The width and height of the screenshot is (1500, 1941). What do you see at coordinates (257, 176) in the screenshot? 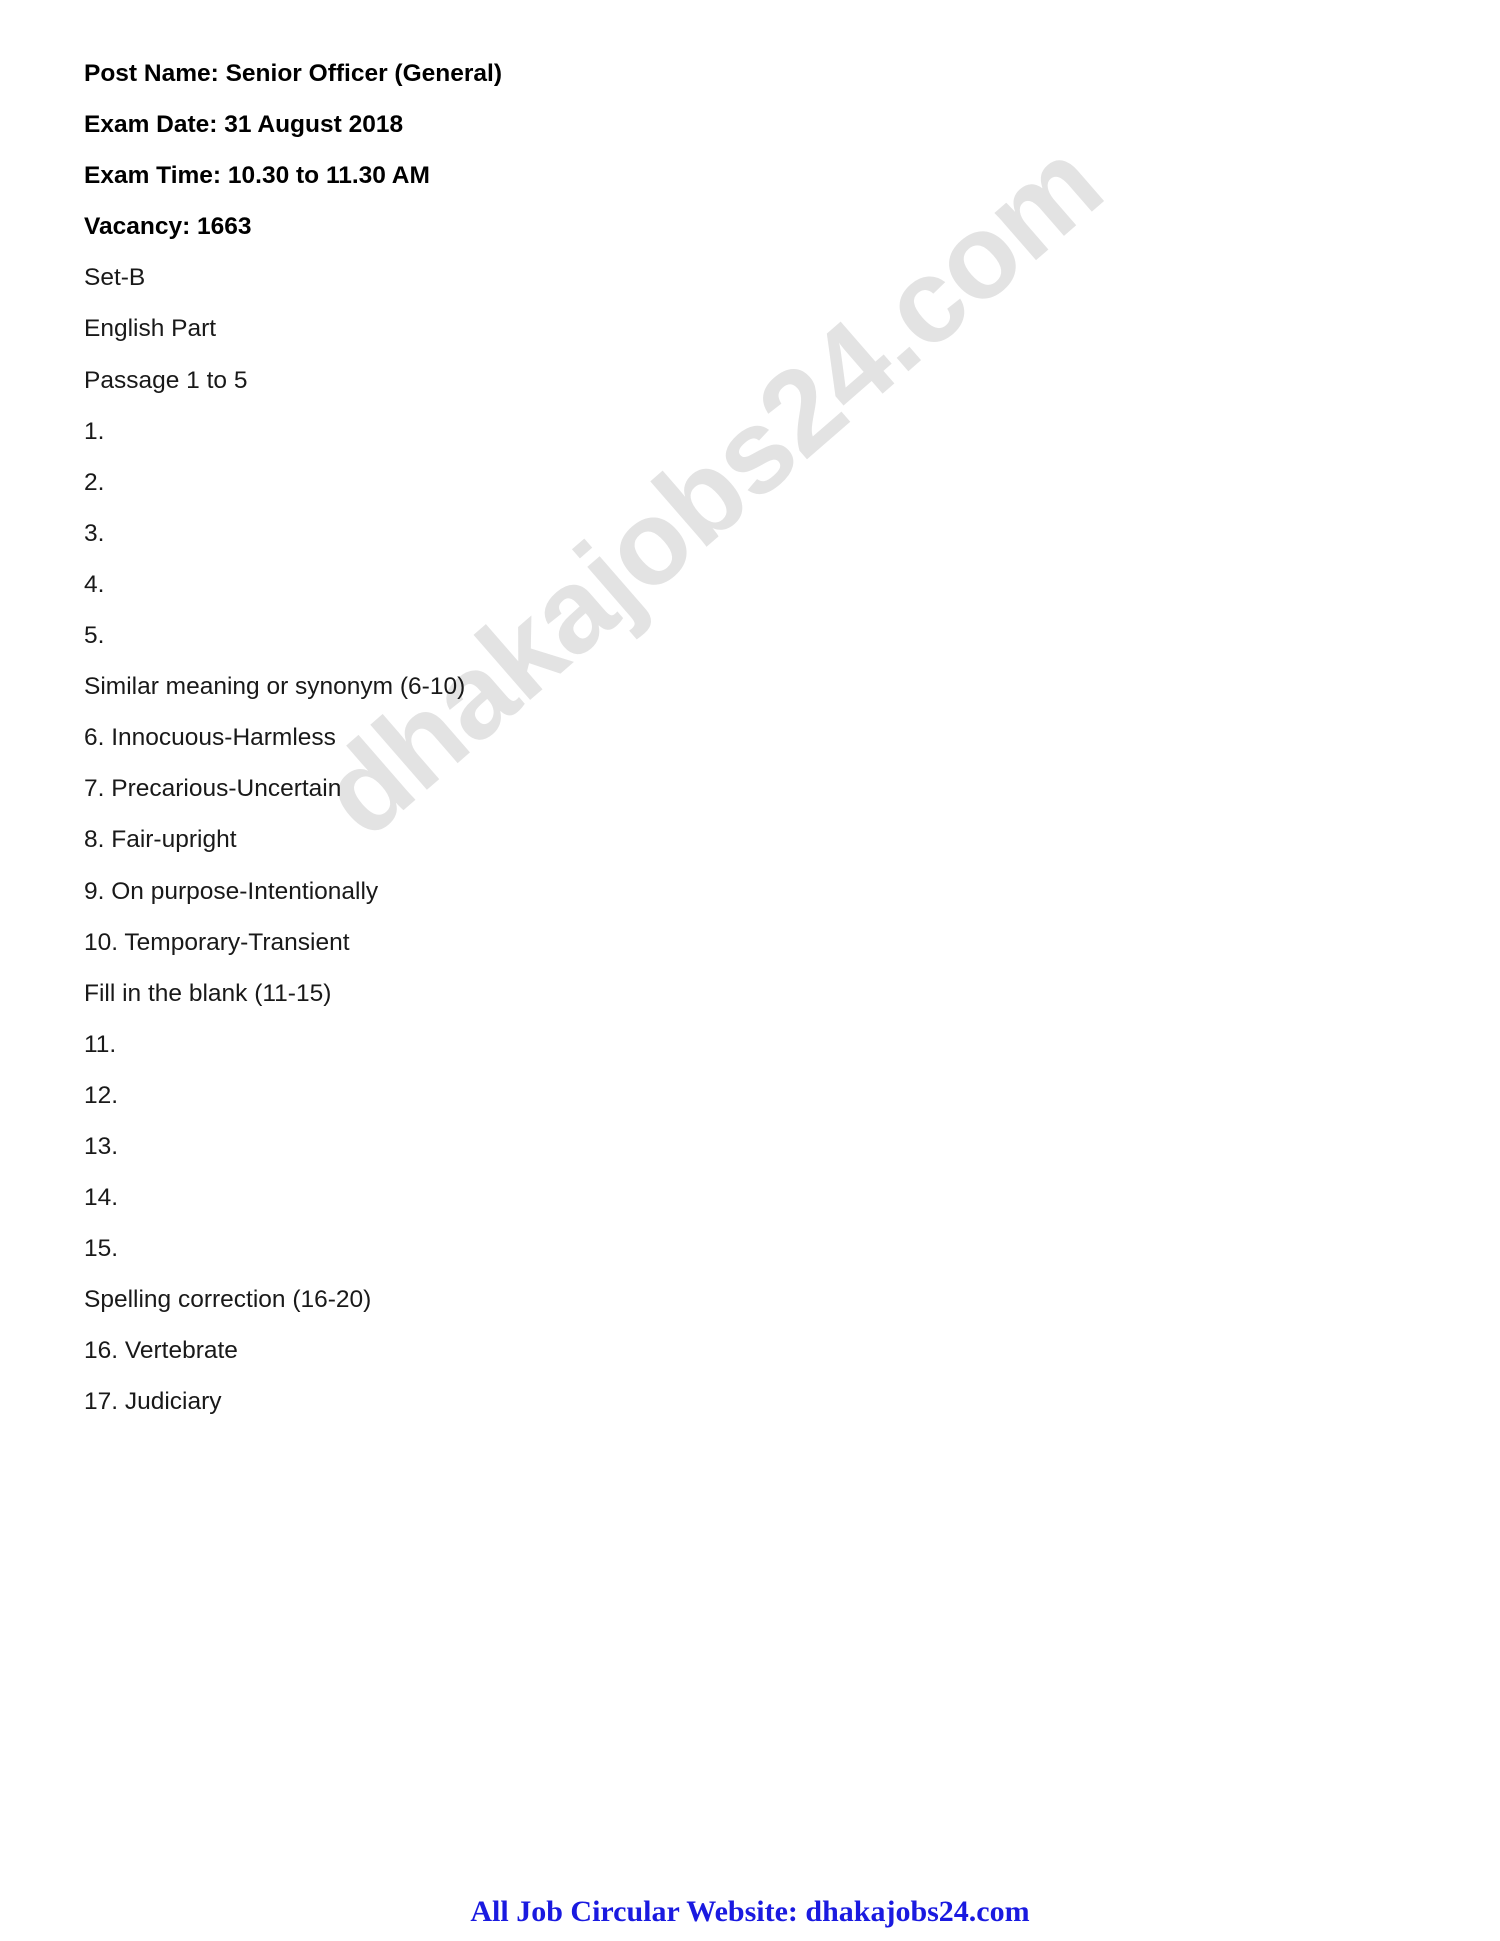
I see `document-heading-line: Exam Time: 10.30 to 11.30 AM` at bounding box center [257, 176].